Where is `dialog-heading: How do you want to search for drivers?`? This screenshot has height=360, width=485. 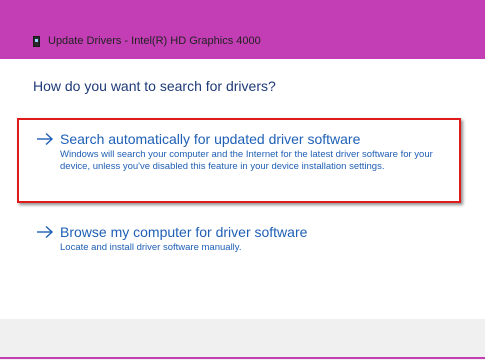
dialog-heading: How do you want to search for drivers? is located at coordinates (154, 86).